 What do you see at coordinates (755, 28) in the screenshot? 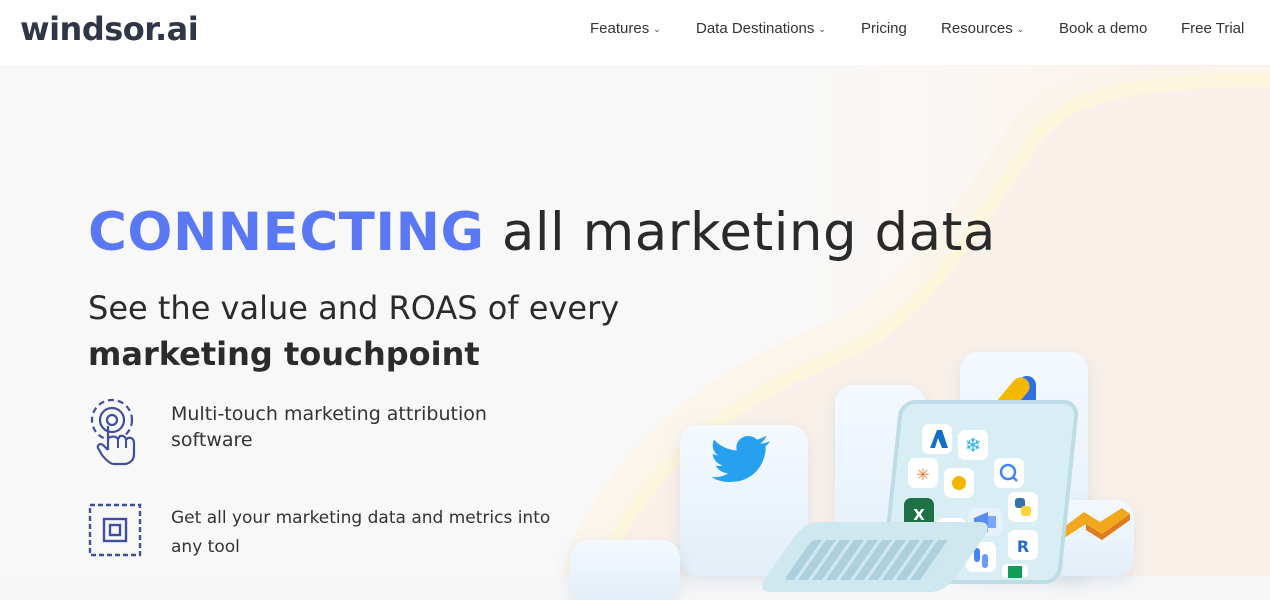
I see `nav-data-destinations-label: Data Destinations` at bounding box center [755, 28].